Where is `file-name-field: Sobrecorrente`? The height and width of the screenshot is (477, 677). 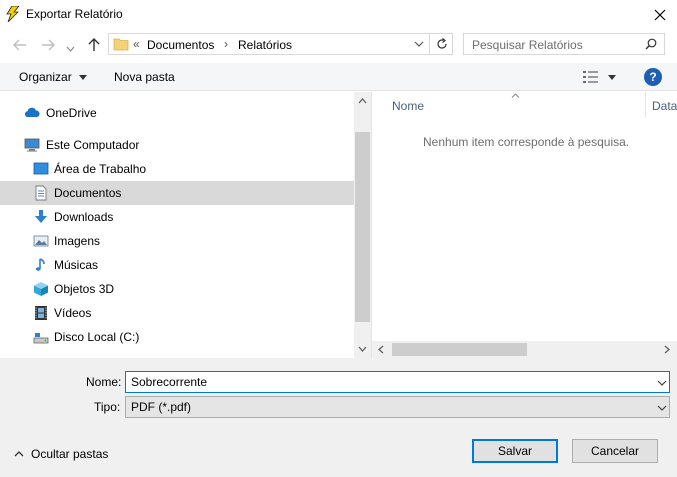
file-name-field: Sobrecorrente is located at coordinates (397, 382).